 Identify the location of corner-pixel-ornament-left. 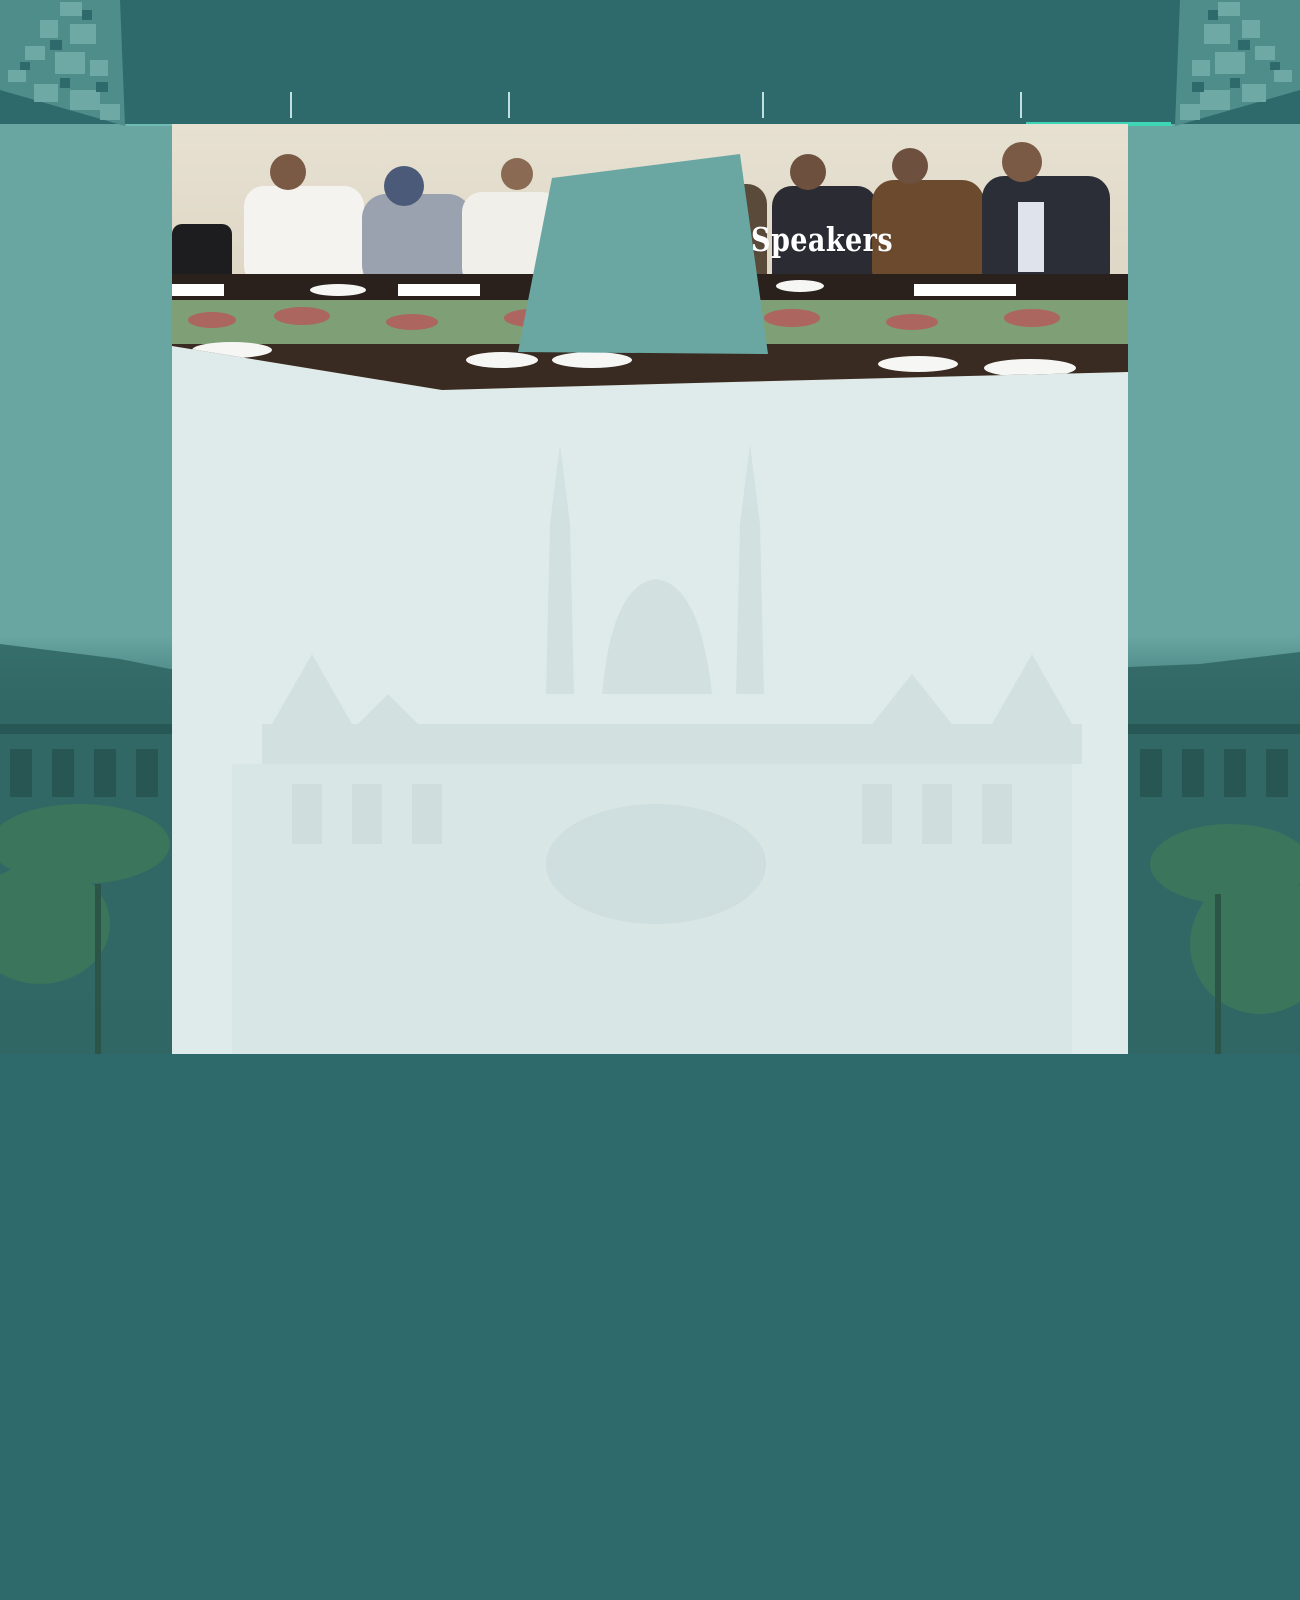
(62, 63).